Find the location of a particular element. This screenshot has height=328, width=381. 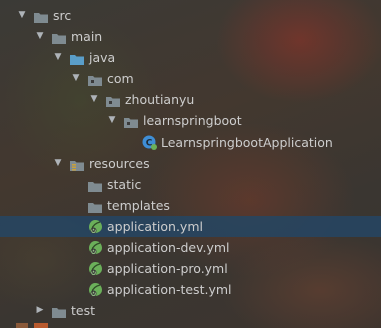

tree-node-label: LearnspringbootApplication is located at coordinates (247, 142).